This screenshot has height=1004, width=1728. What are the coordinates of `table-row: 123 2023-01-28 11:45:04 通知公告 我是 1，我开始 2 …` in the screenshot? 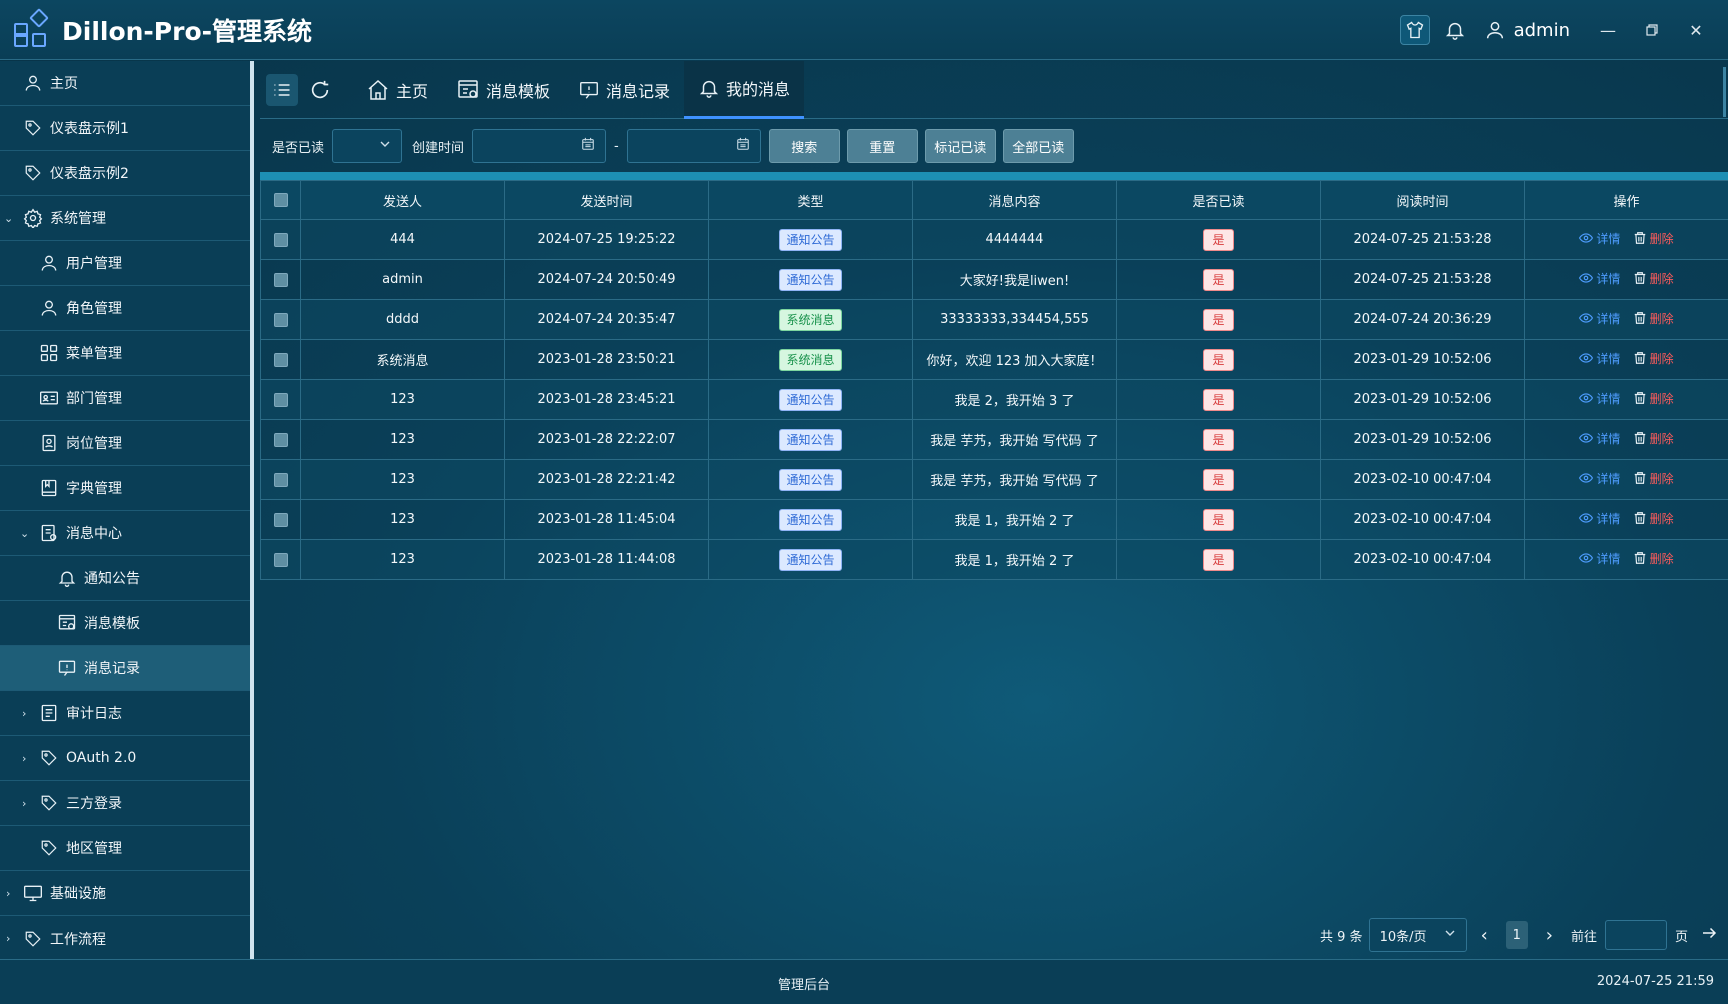 It's located at (994, 519).